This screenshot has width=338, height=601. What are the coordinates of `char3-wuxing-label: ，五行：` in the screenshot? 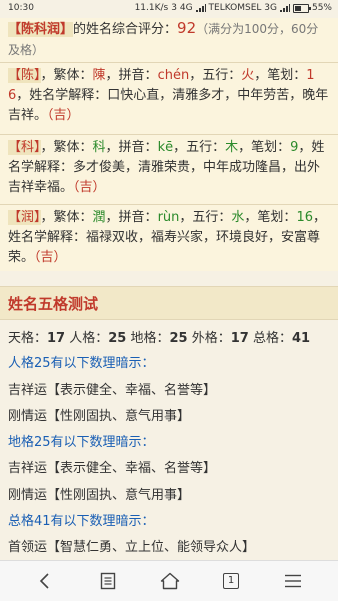 It's located at (205, 217).